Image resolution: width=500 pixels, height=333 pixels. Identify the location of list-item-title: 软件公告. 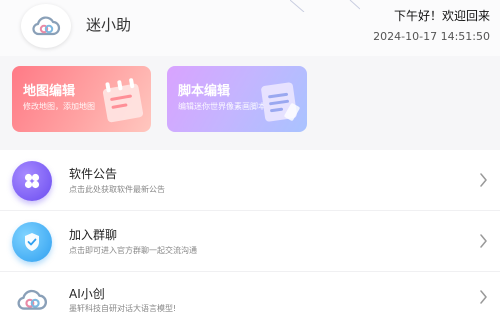
(93, 174).